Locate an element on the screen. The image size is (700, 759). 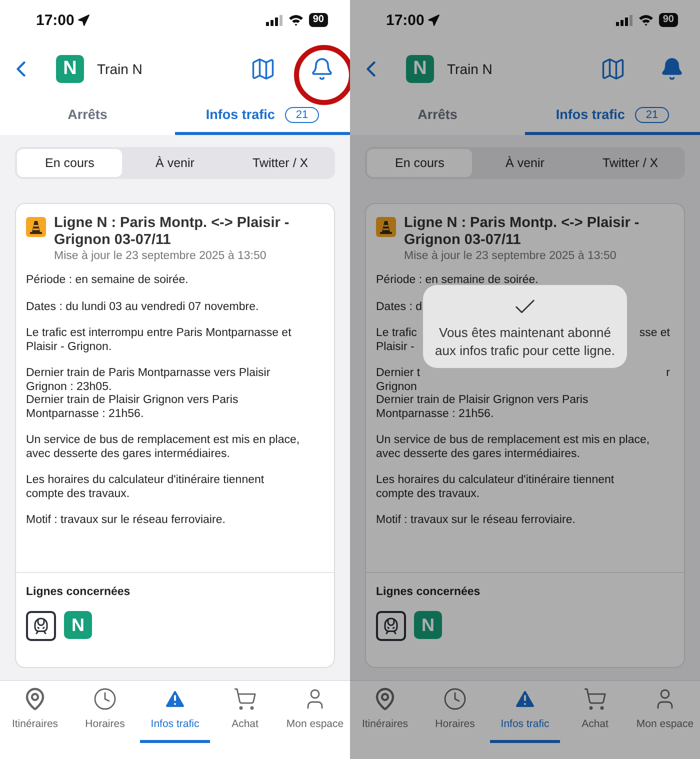
alert-text: Plaisir - Grignon. is located at coordinates (69, 347).